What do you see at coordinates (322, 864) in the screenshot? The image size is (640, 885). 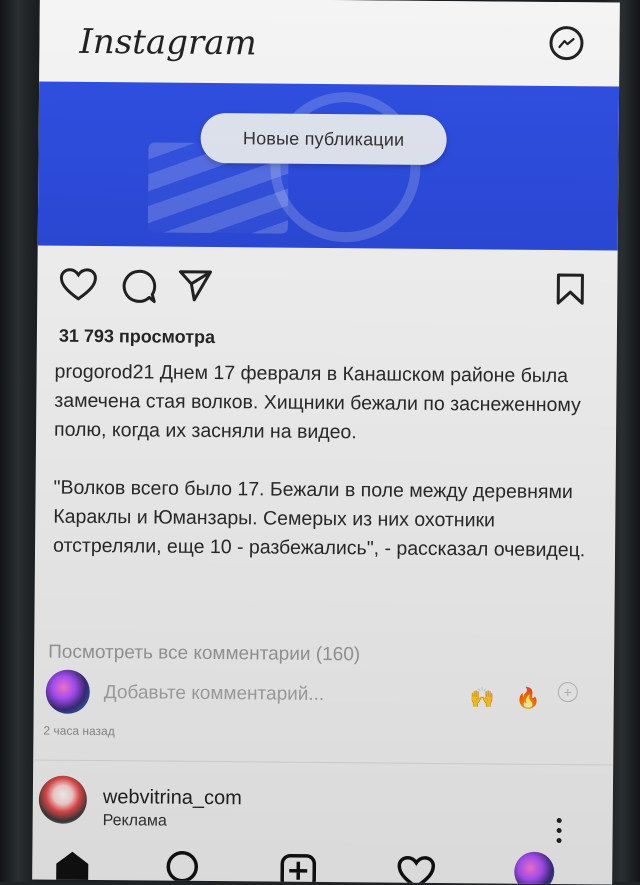 I see `bottom-nav` at bounding box center [322, 864].